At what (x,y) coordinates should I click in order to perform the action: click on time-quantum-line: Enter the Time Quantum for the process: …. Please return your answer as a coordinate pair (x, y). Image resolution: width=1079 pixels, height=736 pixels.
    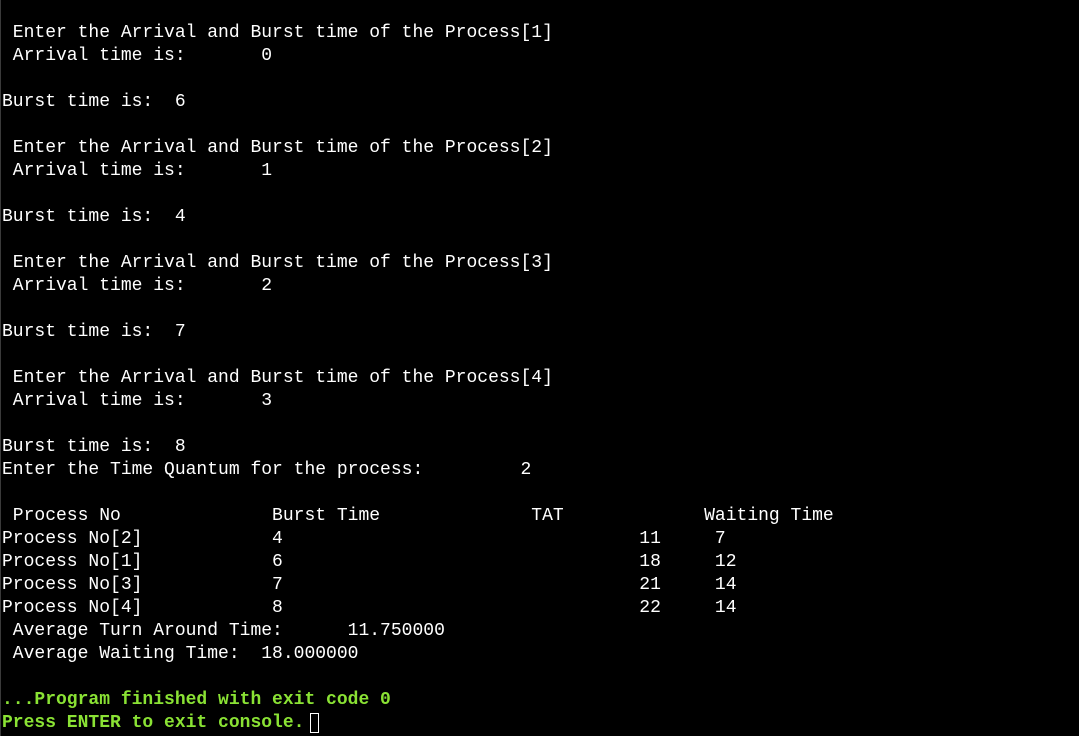
    Looking at the image, I should click on (267, 470).